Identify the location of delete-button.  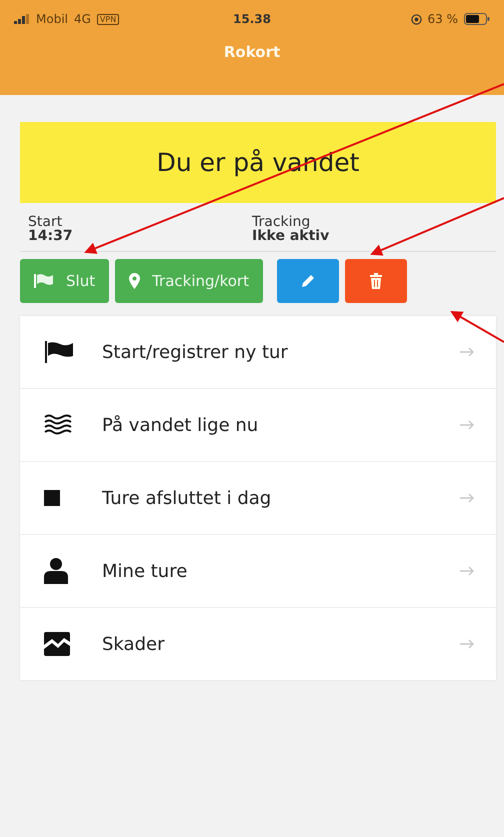
(375, 281).